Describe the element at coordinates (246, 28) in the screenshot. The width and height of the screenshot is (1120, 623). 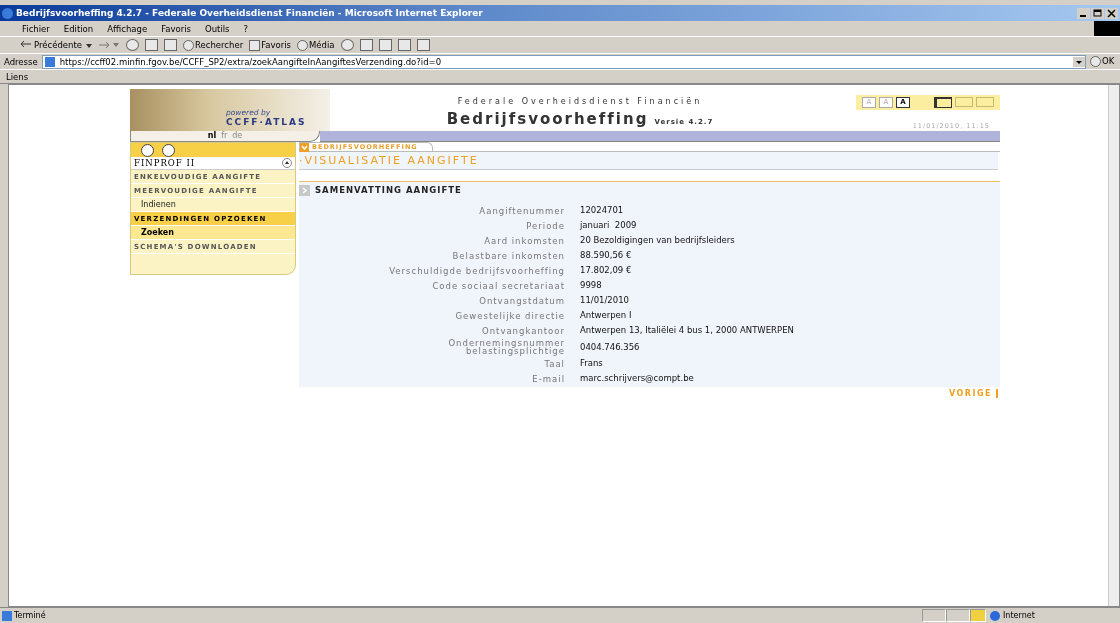
I see `menu-item: ?` at that location.